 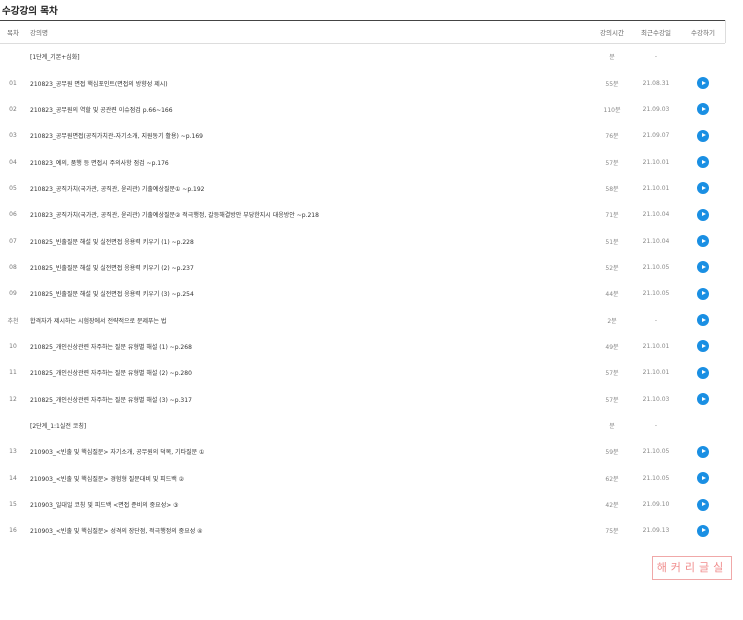 What do you see at coordinates (13, 373) in the screenshot?
I see `row-num: 11` at bounding box center [13, 373].